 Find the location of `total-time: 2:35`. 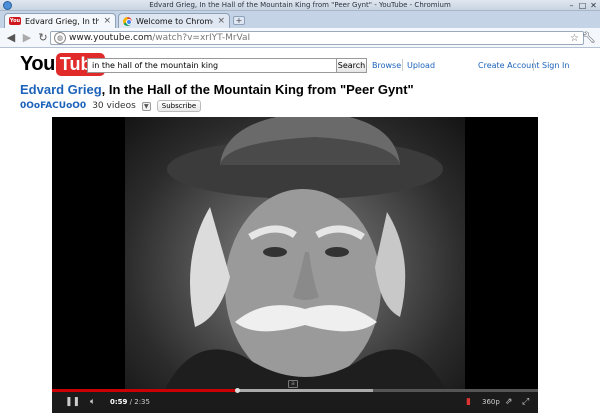

total-time: 2:35 is located at coordinates (142, 402).